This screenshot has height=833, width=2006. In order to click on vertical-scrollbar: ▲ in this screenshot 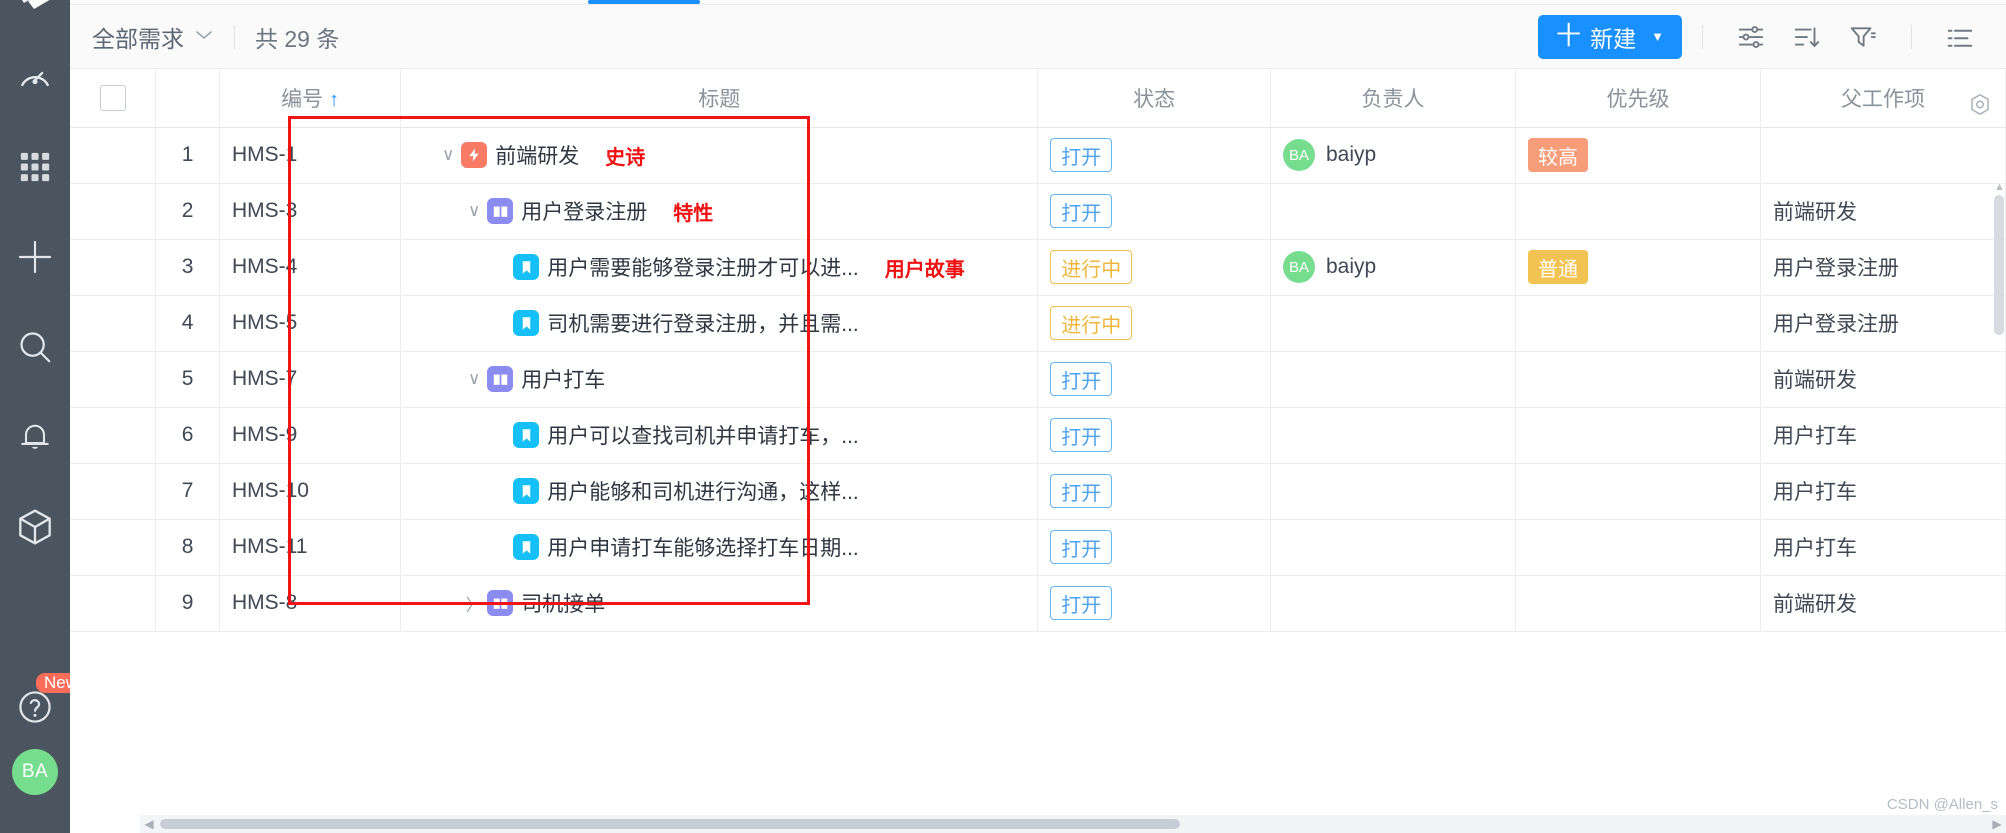, I will do `click(1999, 423)`.